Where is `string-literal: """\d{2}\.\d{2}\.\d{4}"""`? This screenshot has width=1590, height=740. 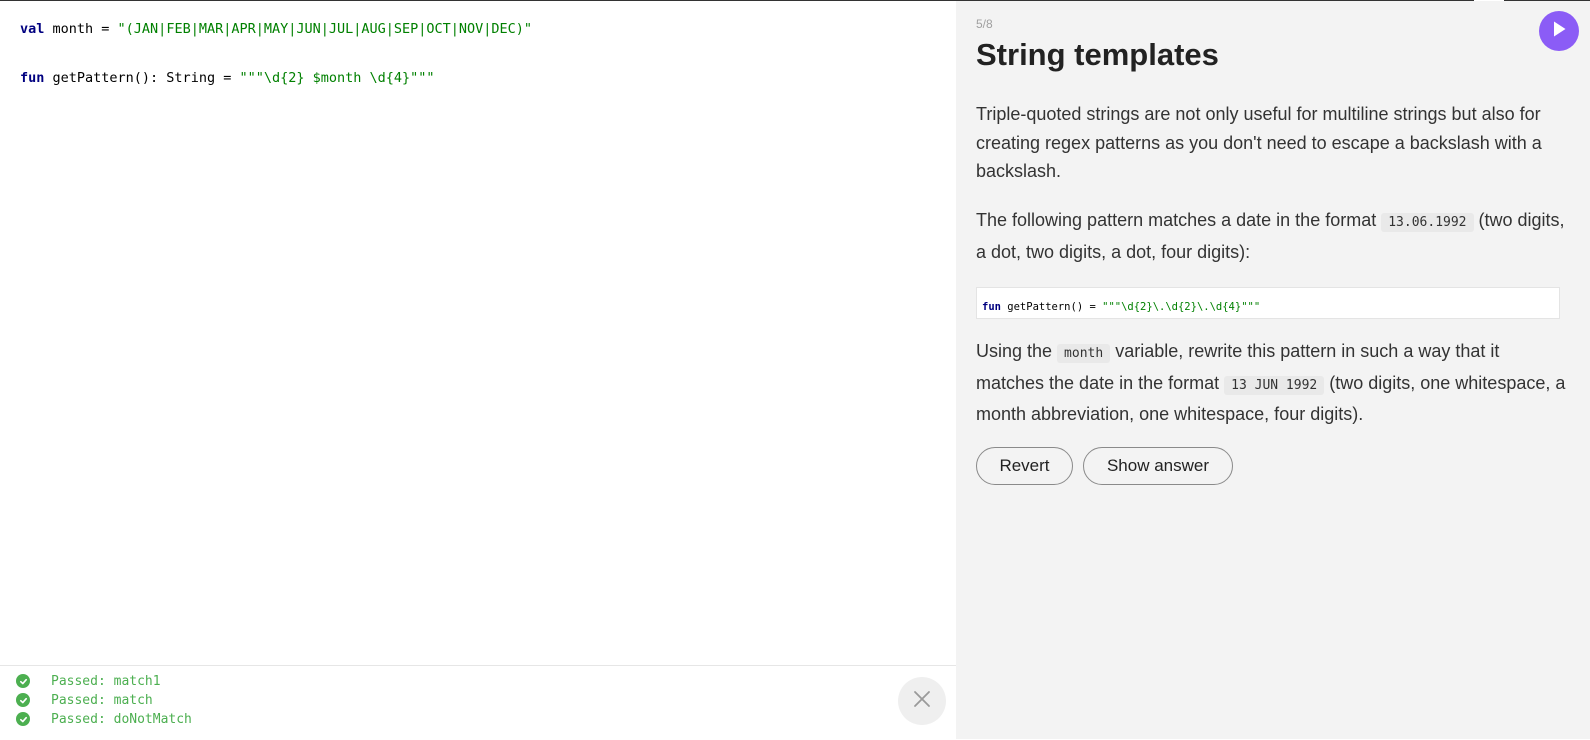 string-literal: """\d{2}\.\d{2}\.\d{4}""" is located at coordinates (1181, 307).